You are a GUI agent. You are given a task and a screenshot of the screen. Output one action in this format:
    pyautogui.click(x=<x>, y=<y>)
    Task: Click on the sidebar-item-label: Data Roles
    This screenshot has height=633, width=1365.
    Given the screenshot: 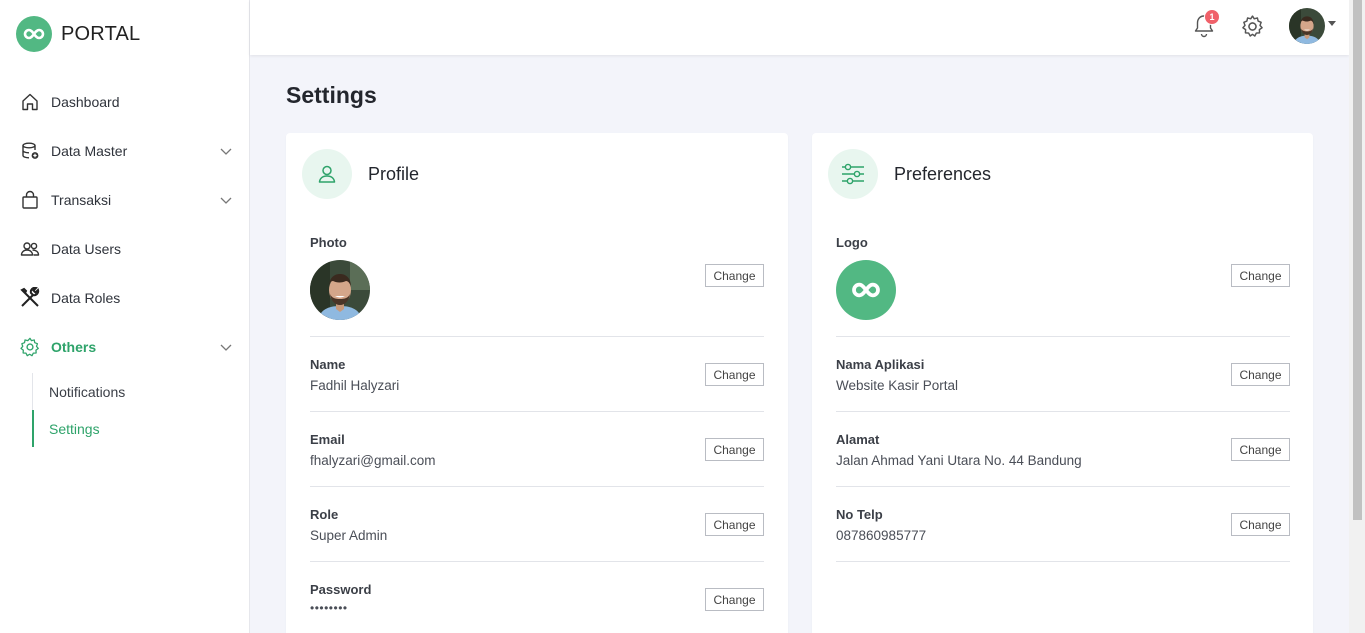 What is the action you would take?
    pyautogui.click(x=86, y=297)
    